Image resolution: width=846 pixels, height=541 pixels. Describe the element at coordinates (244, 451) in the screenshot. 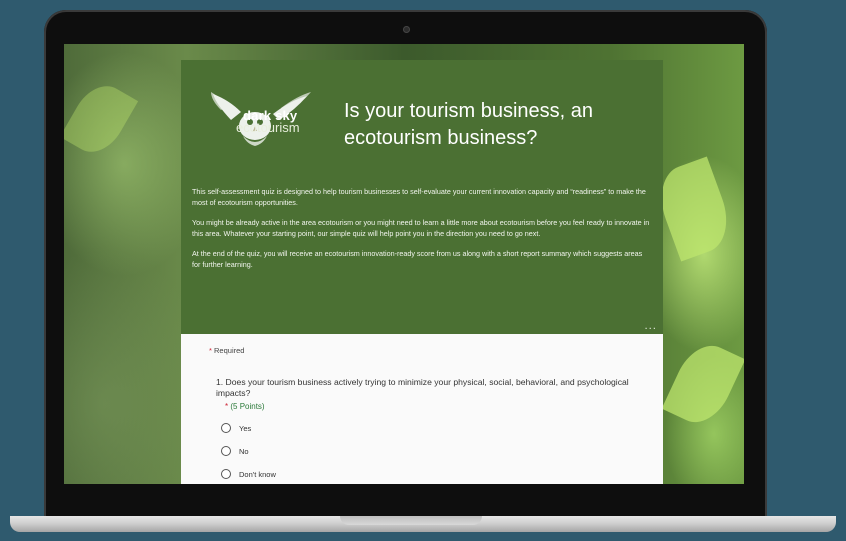

I see `option-label: No` at that location.